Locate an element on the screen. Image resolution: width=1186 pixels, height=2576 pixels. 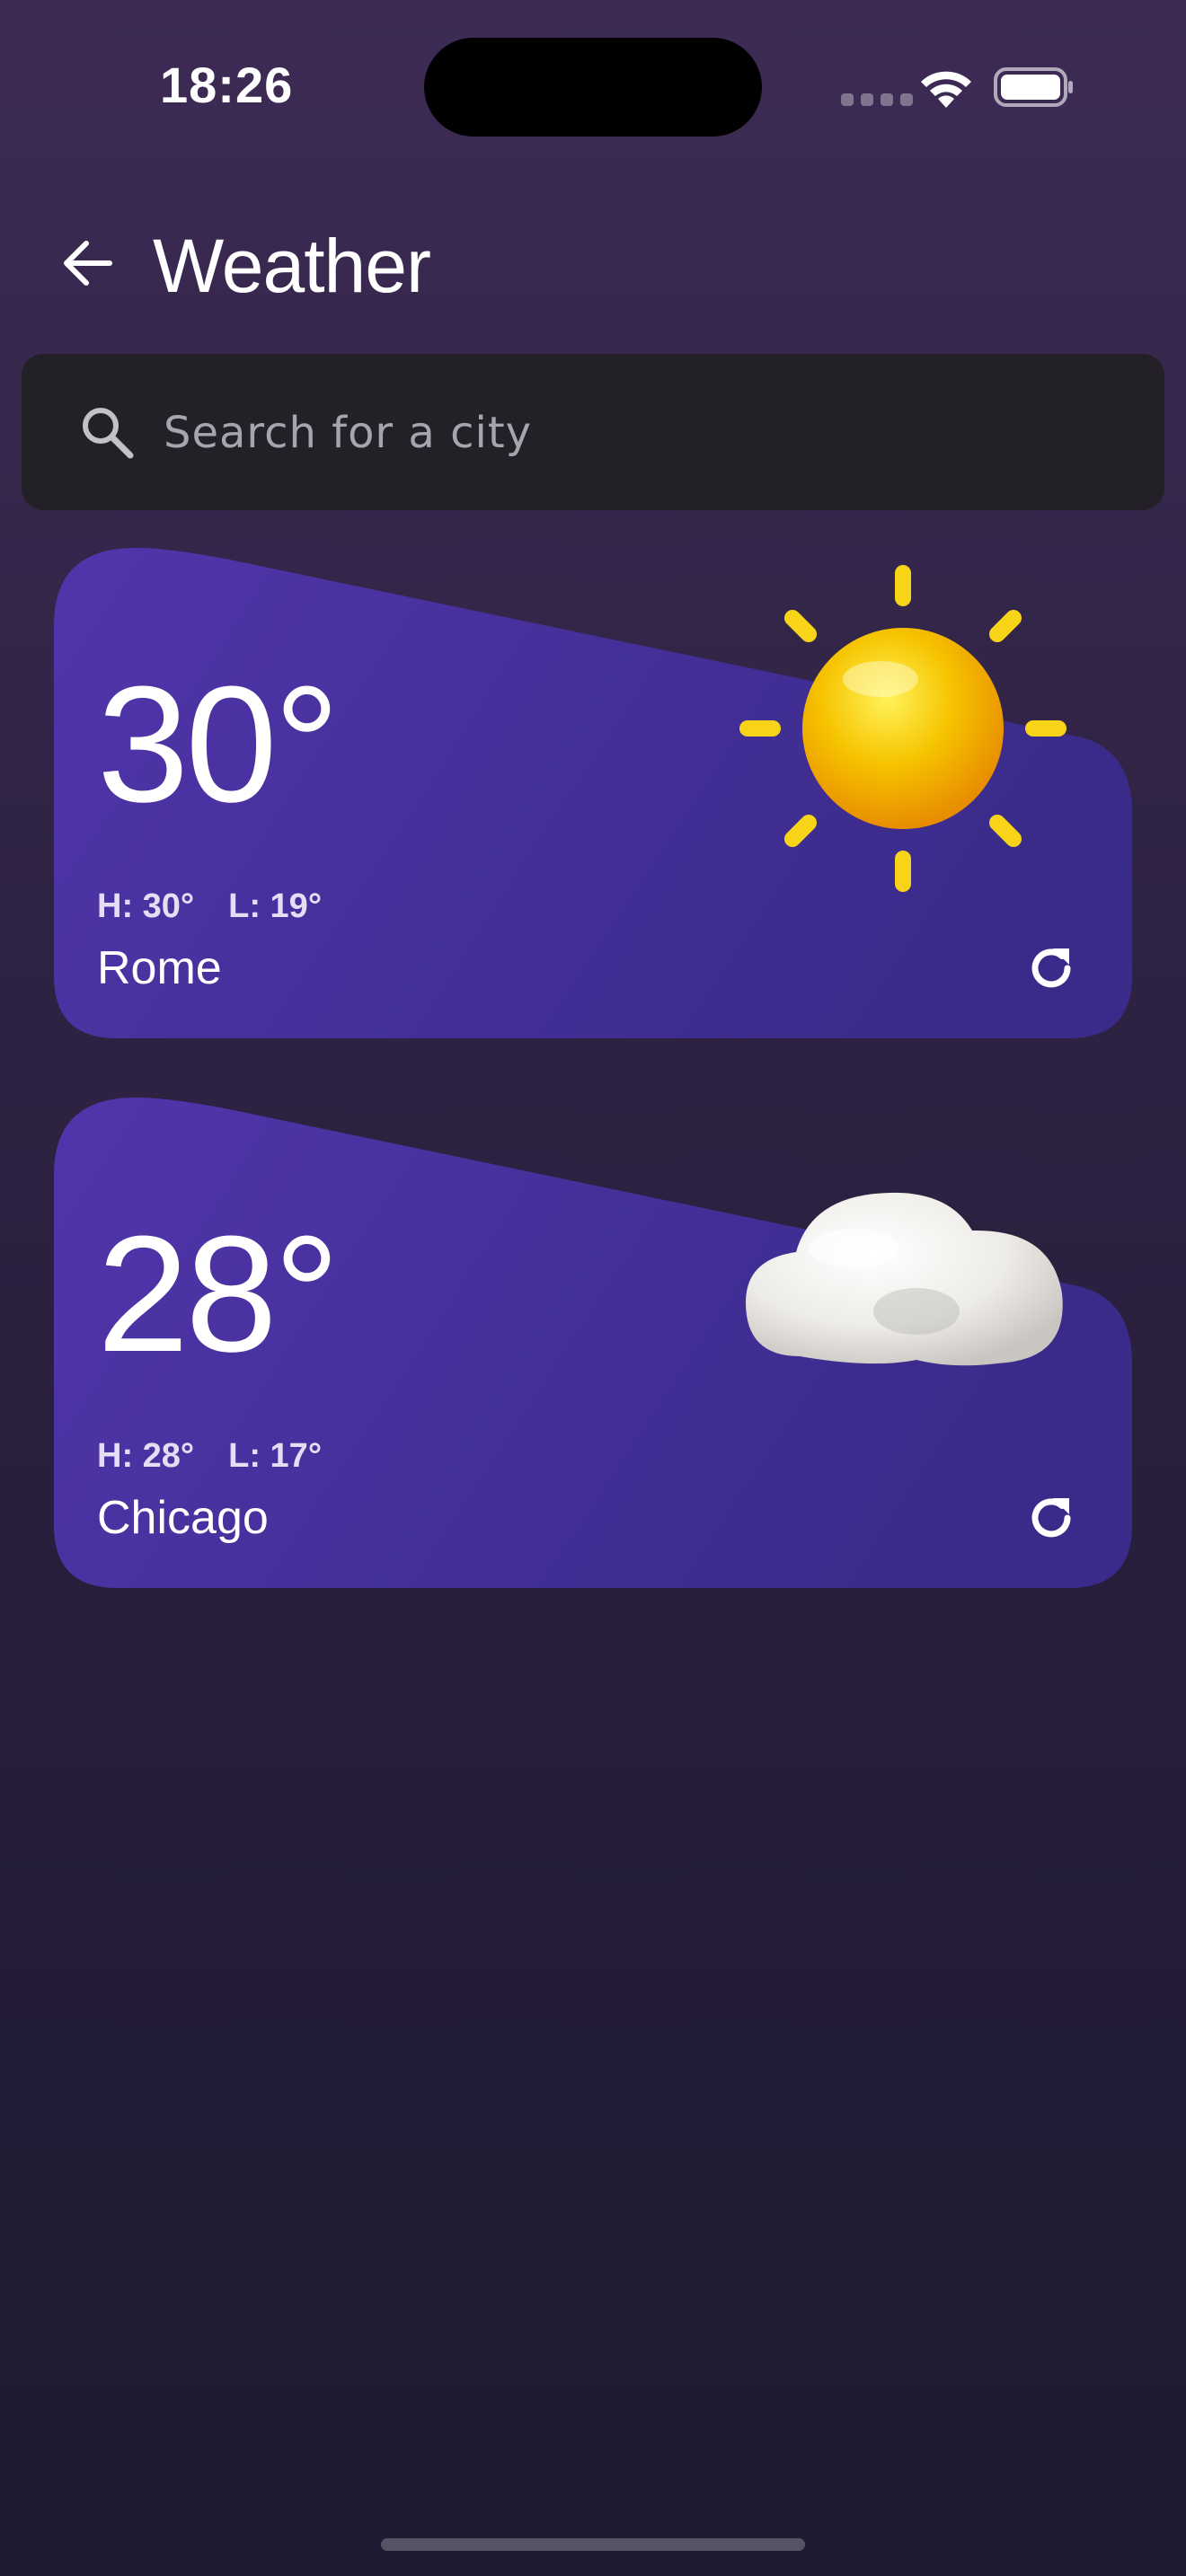
sun-icon is located at coordinates (903, 728).